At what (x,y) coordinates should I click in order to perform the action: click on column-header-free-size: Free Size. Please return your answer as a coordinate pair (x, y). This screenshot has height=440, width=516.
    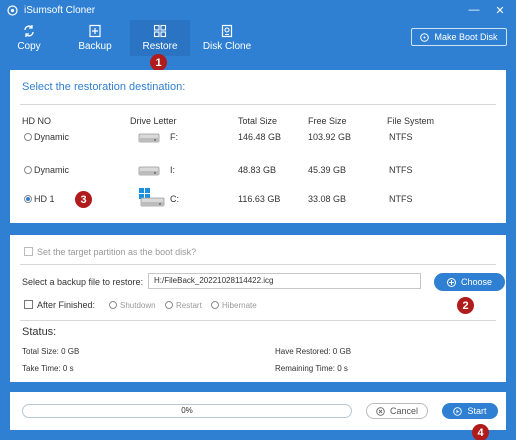
    Looking at the image, I should click on (327, 121).